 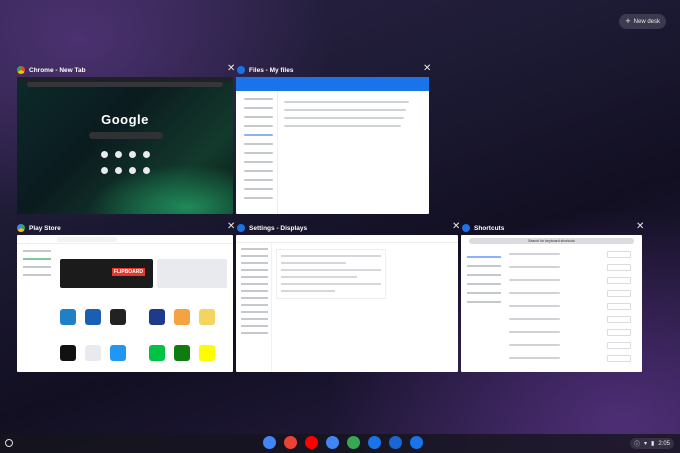 What do you see at coordinates (343, 442) in the screenshot?
I see `pinned-apps` at bounding box center [343, 442].